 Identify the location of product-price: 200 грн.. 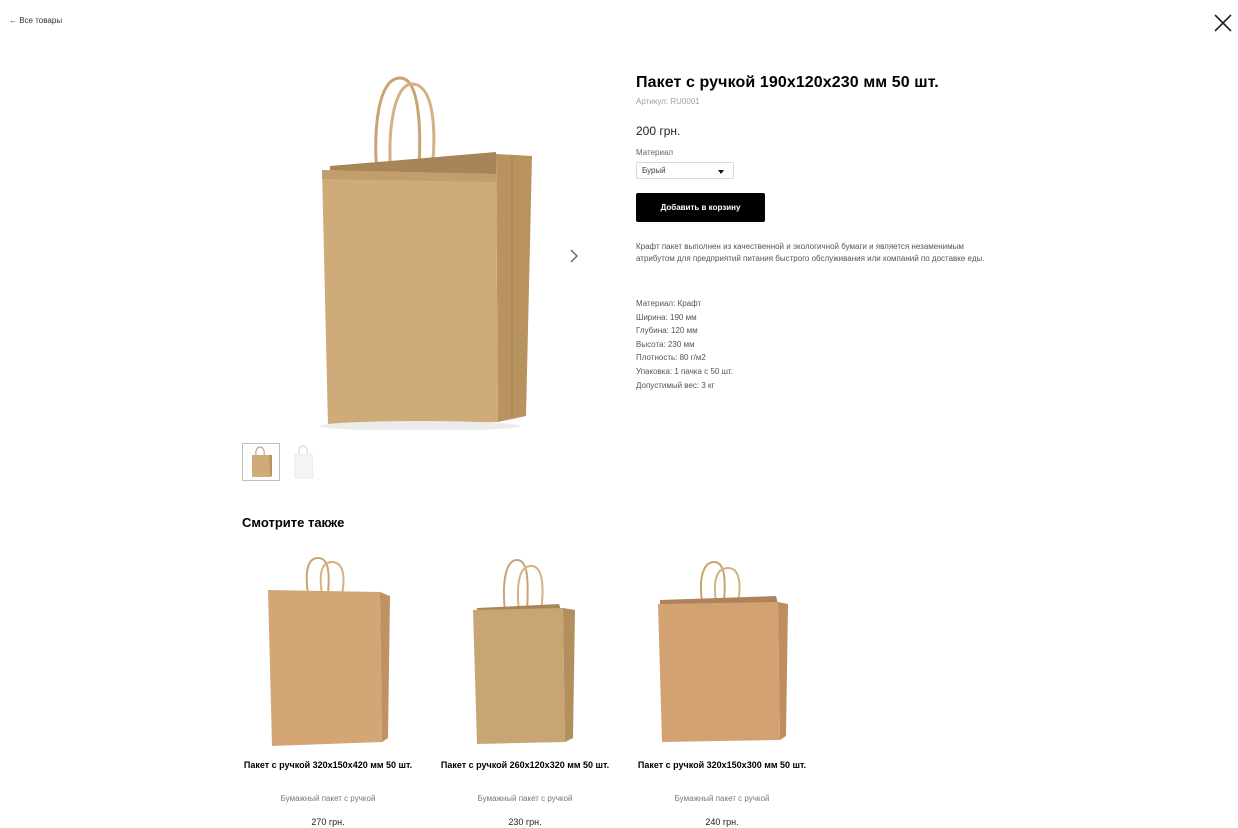
(658, 131).